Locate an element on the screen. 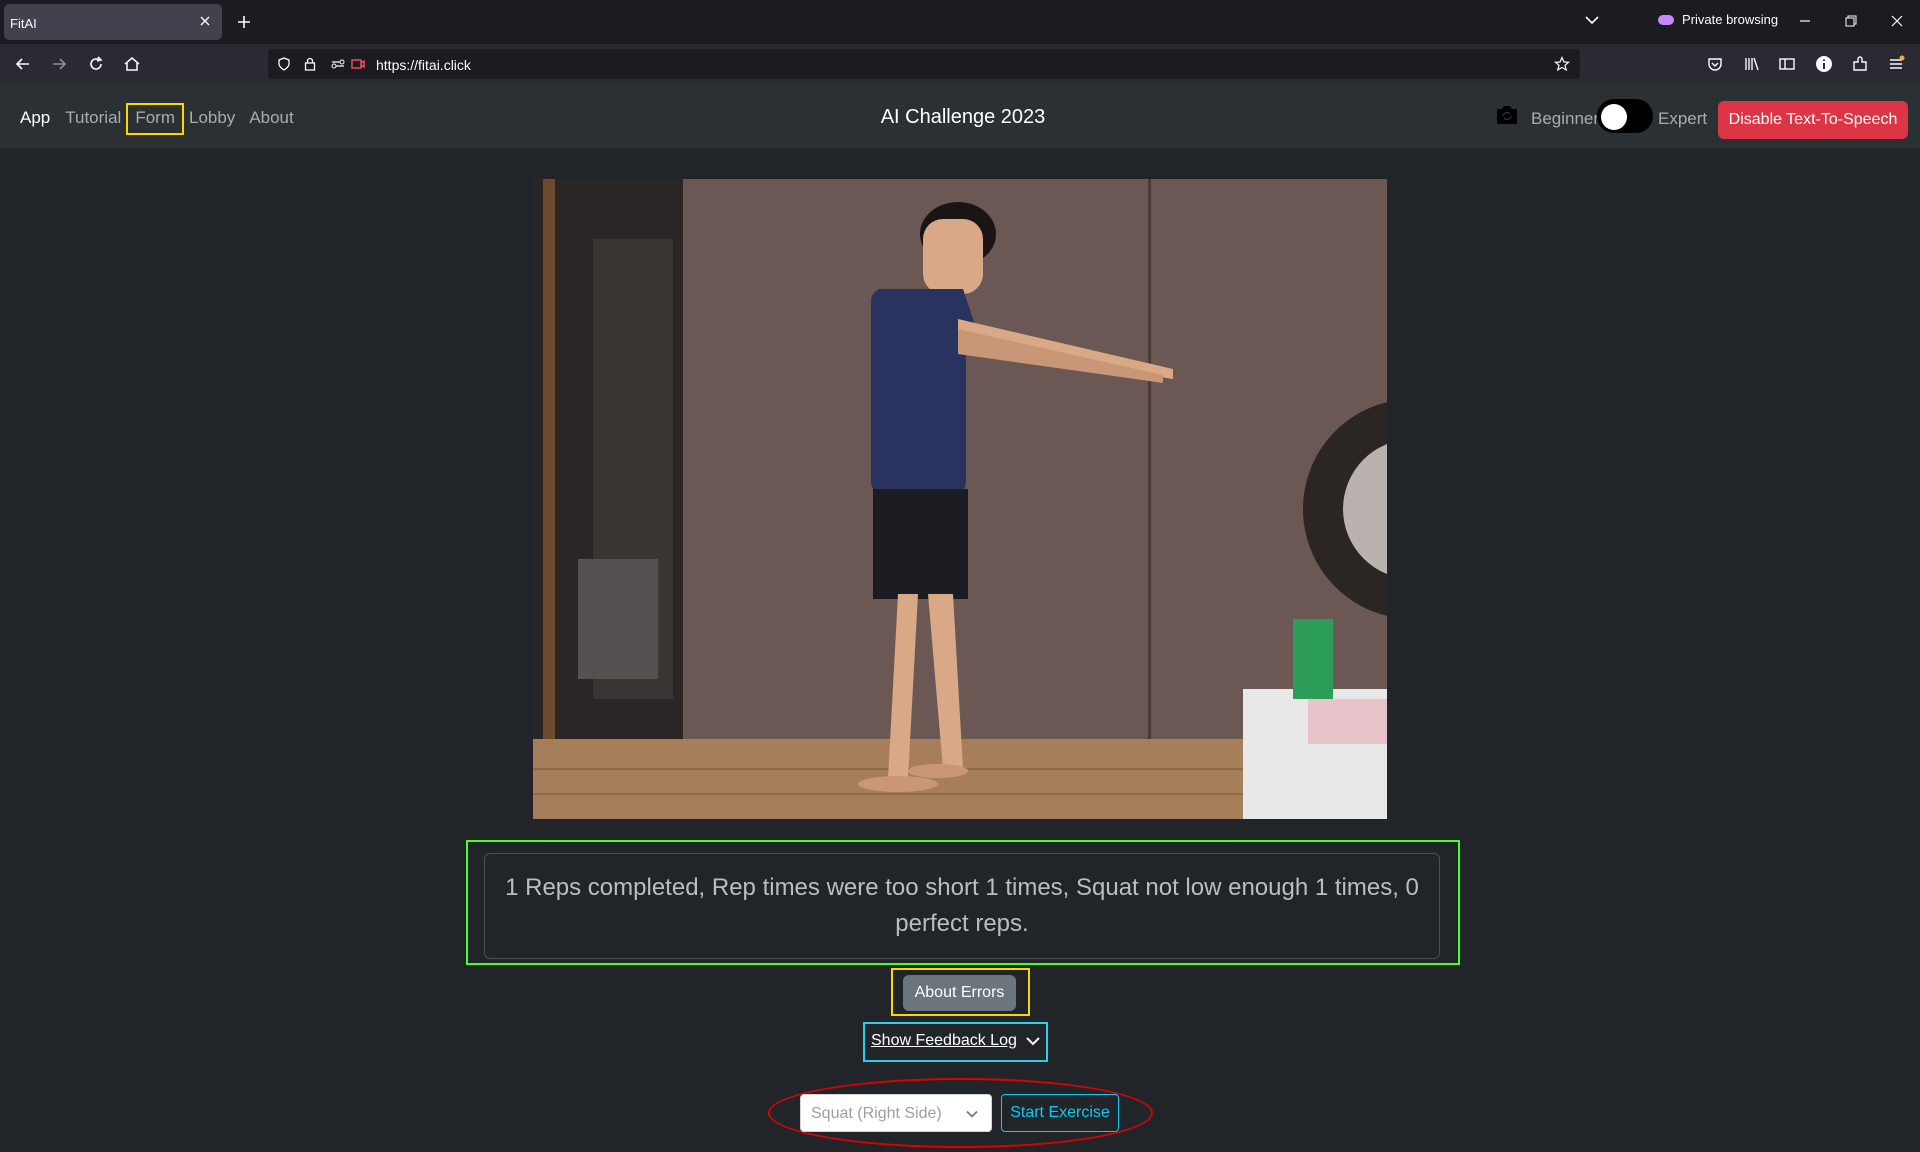 The height and width of the screenshot is (1152, 1920). feedback-log-highlight-frame: Show Feedback Log is located at coordinates (955, 1042).